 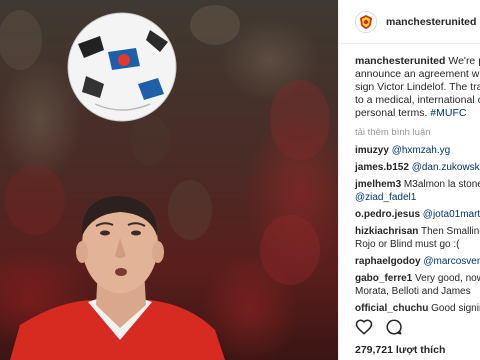 I want to click on comment: jmelhem3 M3almon la stone @ziad_fadel1, so click(x=417, y=191).